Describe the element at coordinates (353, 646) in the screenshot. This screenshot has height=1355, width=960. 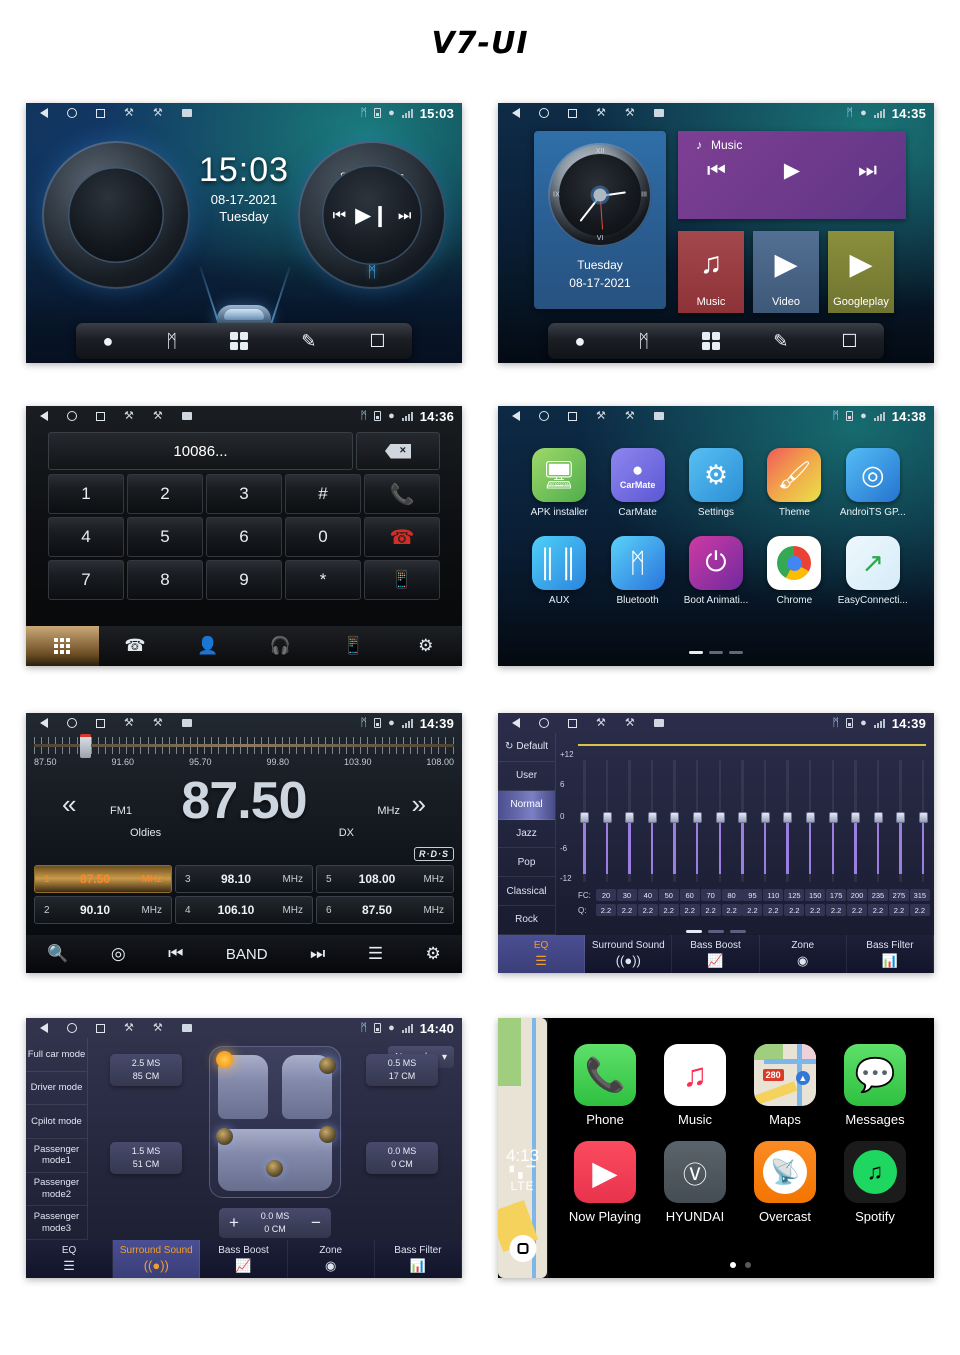
I see `phone-sync-icon: 📱` at that location.